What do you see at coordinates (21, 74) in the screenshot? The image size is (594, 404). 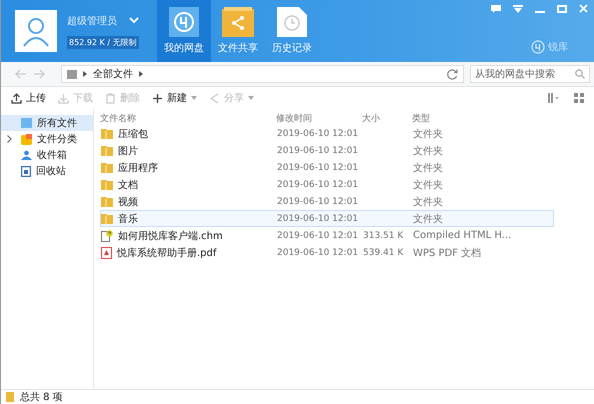 I see `back-arrow-icon` at bounding box center [21, 74].